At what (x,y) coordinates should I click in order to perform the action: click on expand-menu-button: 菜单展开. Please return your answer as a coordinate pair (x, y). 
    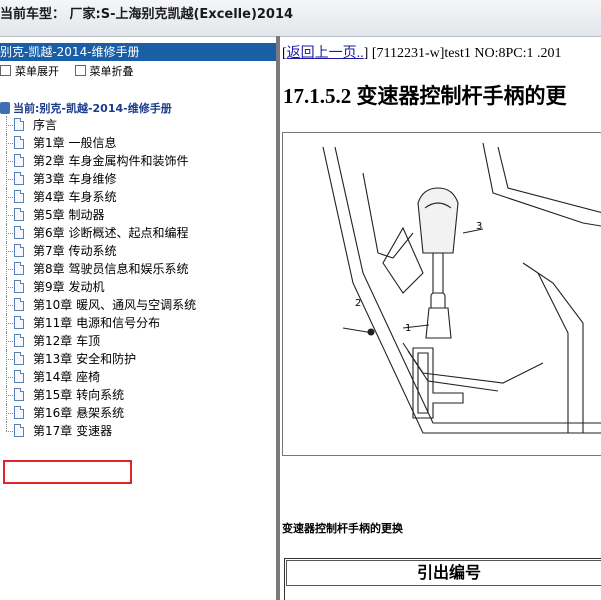
    Looking at the image, I should click on (29, 71).